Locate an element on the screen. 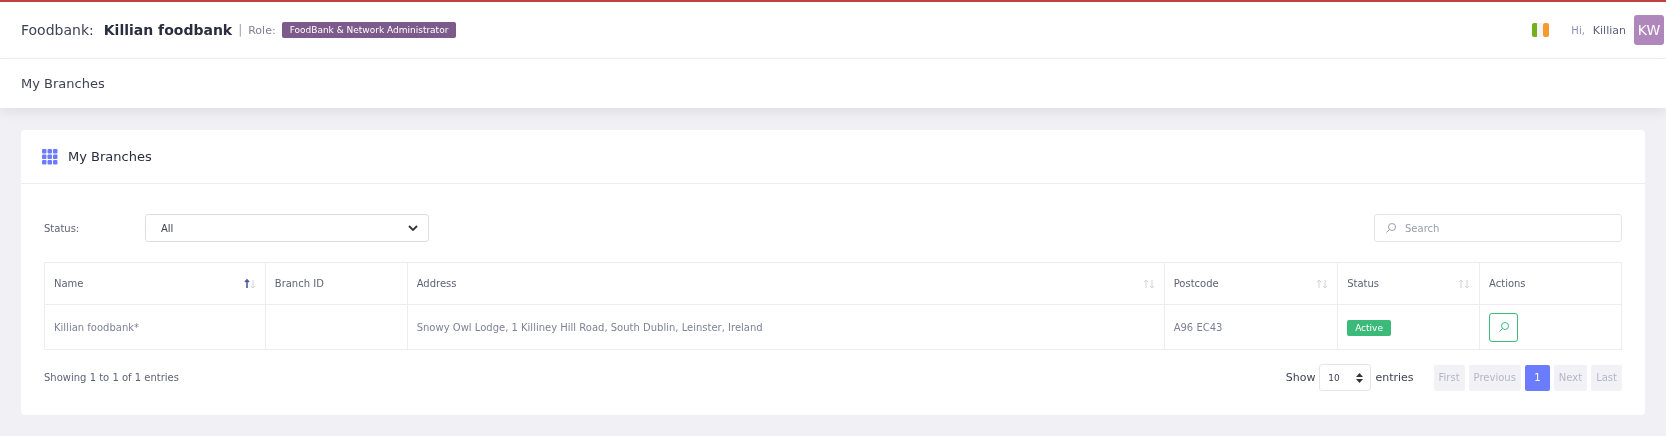 The width and height of the screenshot is (1666, 436). card-title: My Branches is located at coordinates (110, 156).